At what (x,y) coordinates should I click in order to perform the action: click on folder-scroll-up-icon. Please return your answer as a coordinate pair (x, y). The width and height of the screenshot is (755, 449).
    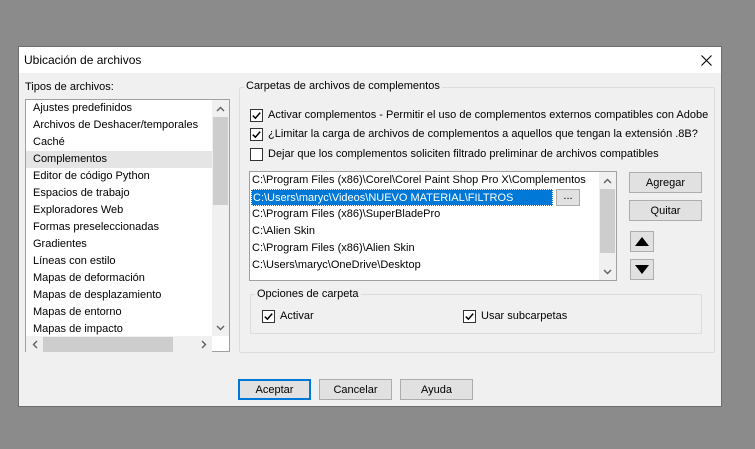
    Looking at the image, I should click on (607, 180).